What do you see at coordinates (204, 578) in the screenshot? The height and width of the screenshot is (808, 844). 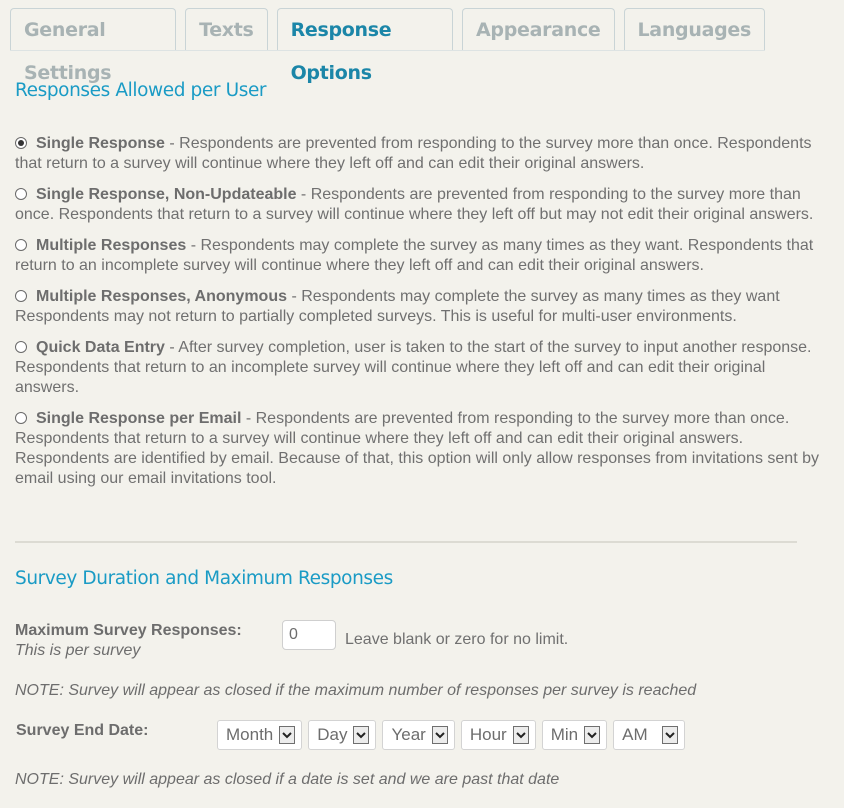 I see `duration-section-title: Survey Duration and Maximum Responses` at bounding box center [204, 578].